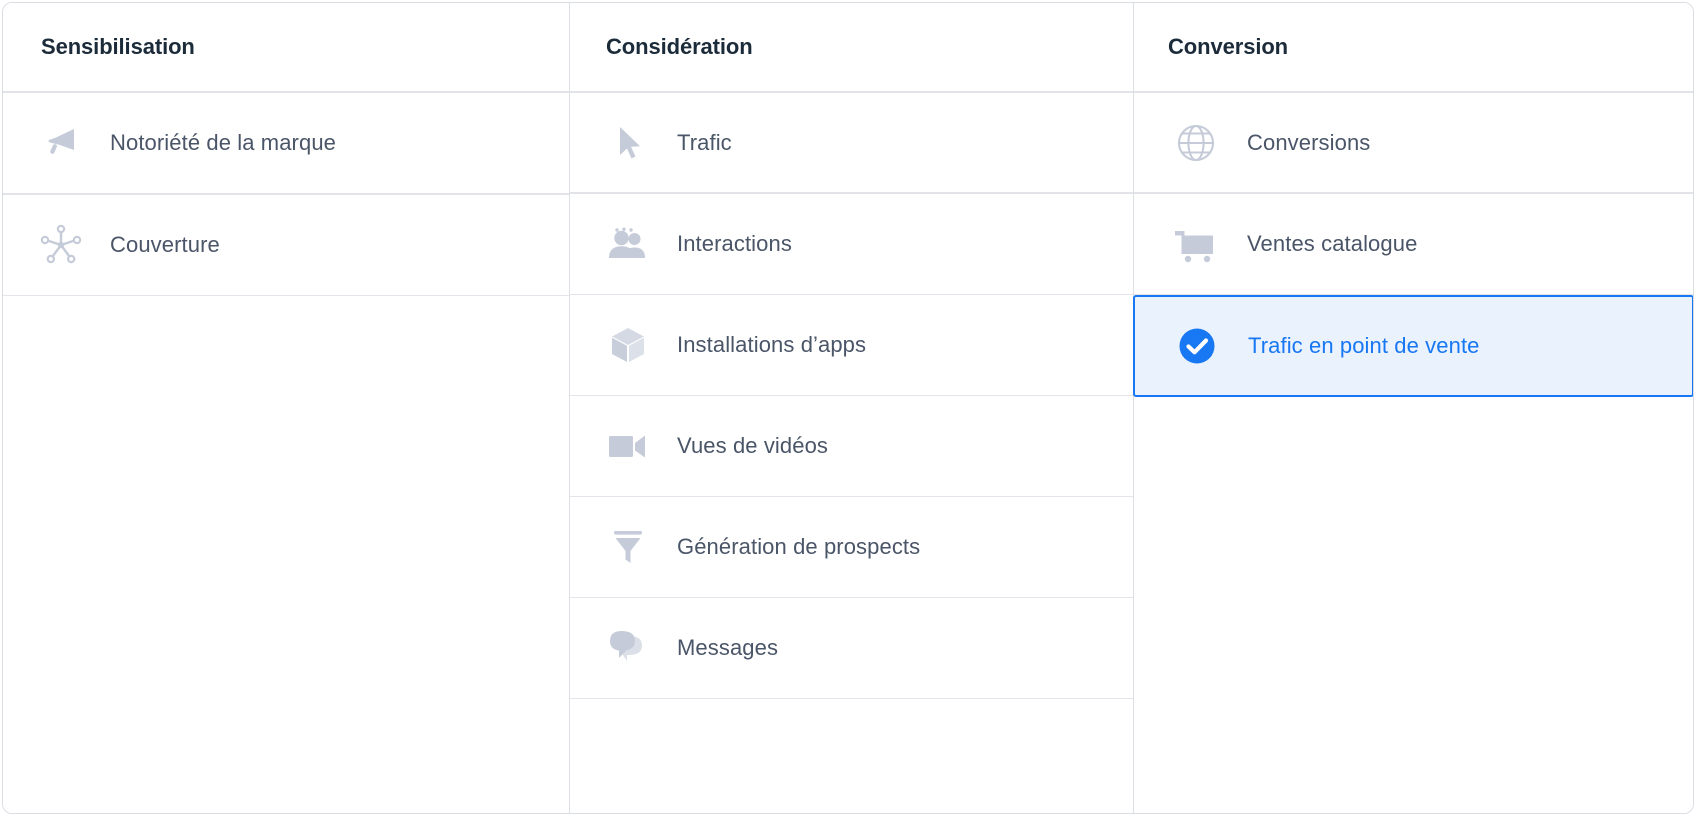  Describe the element at coordinates (679, 46) in the screenshot. I see `column-title: Considération` at that location.